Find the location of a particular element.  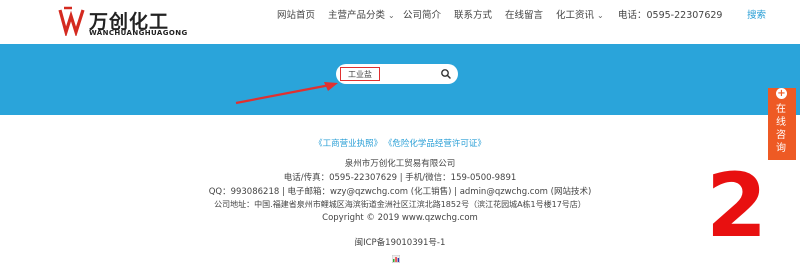

footer-links: 《工商营业执照》 《危险化学品经营许可证》 is located at coordinates (400, 143).